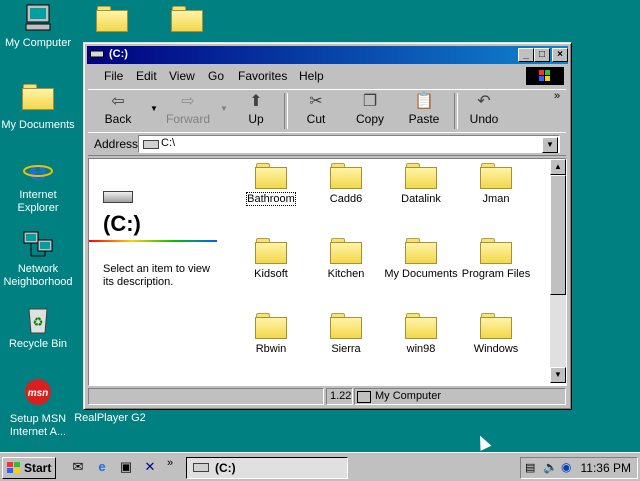 The image size is (640, 481). I want to click on vertical-scrollbar: ▲ ▼, so click(558, 271).